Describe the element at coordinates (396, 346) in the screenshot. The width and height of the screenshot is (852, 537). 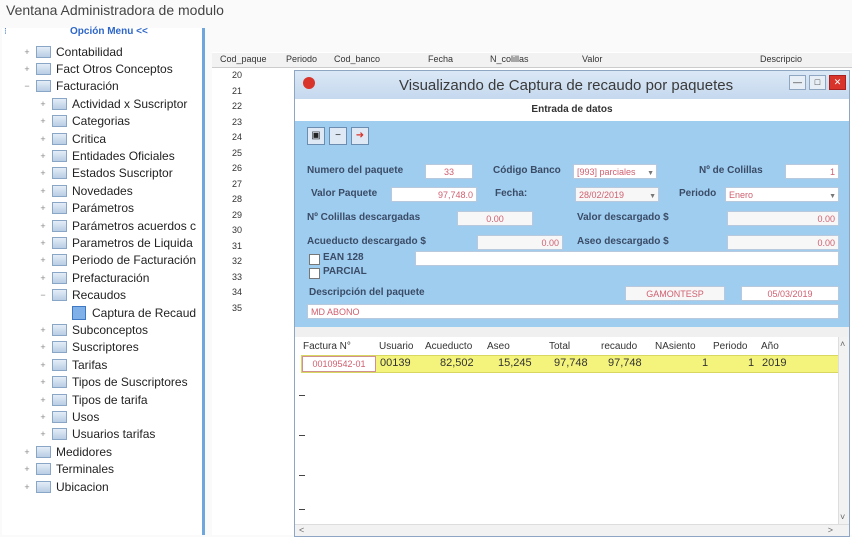
I see `col-usuario: Usuario` at that location.